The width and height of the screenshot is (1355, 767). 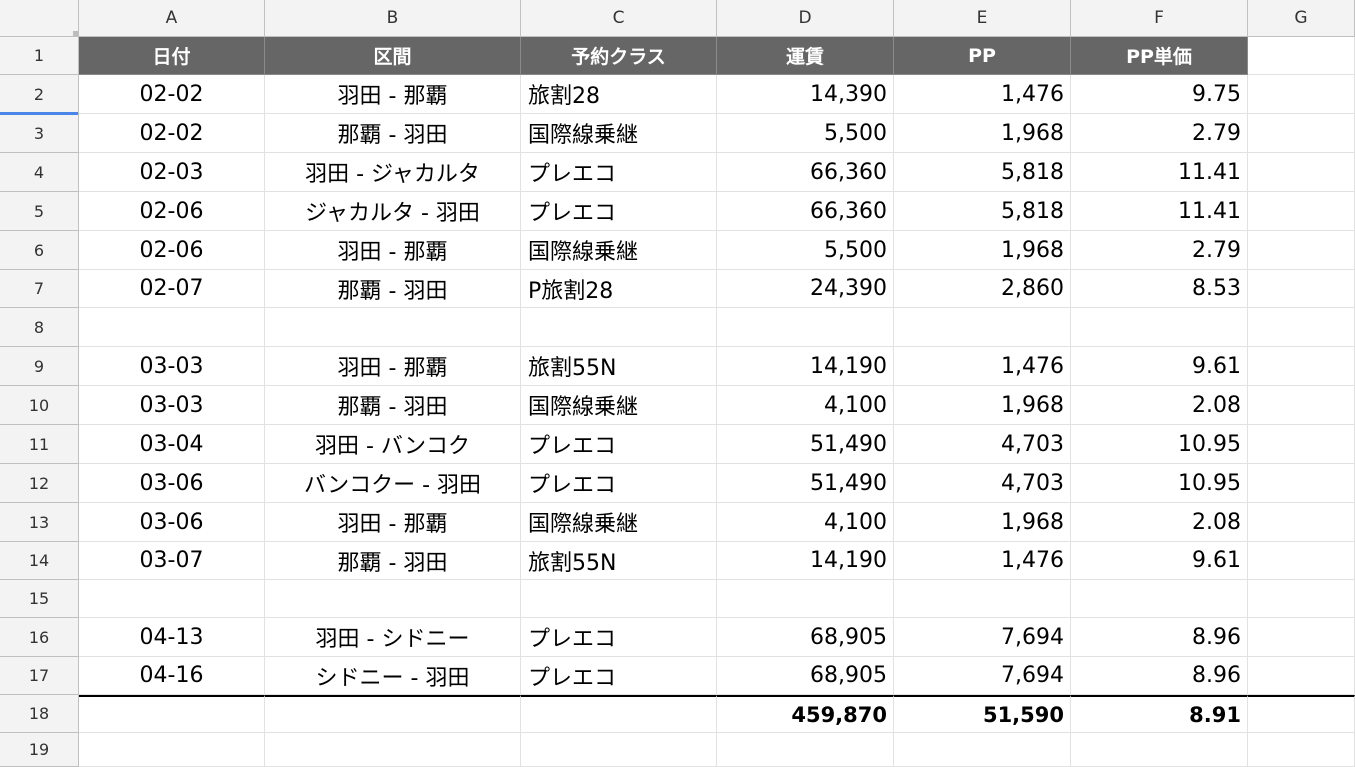 What do you see at coordinates (172, 56) in the screenshot?
I see `header-cell: 日付` at bounding box center [172, 56].